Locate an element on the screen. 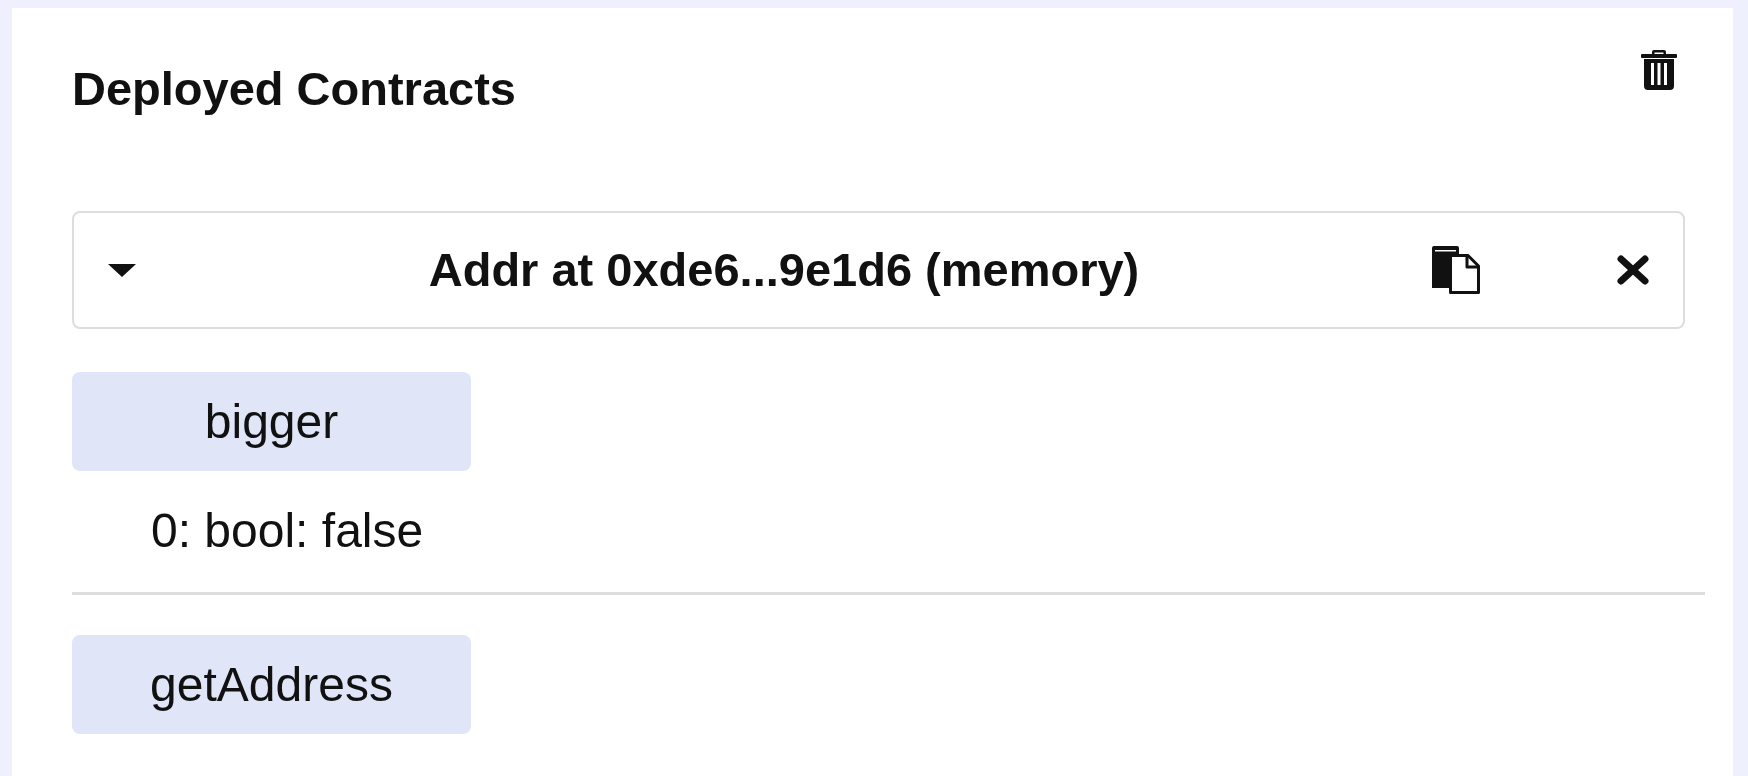 This screenshot has height=776, width=1748. function-button: getAddress is located at coordinates (271, 684).